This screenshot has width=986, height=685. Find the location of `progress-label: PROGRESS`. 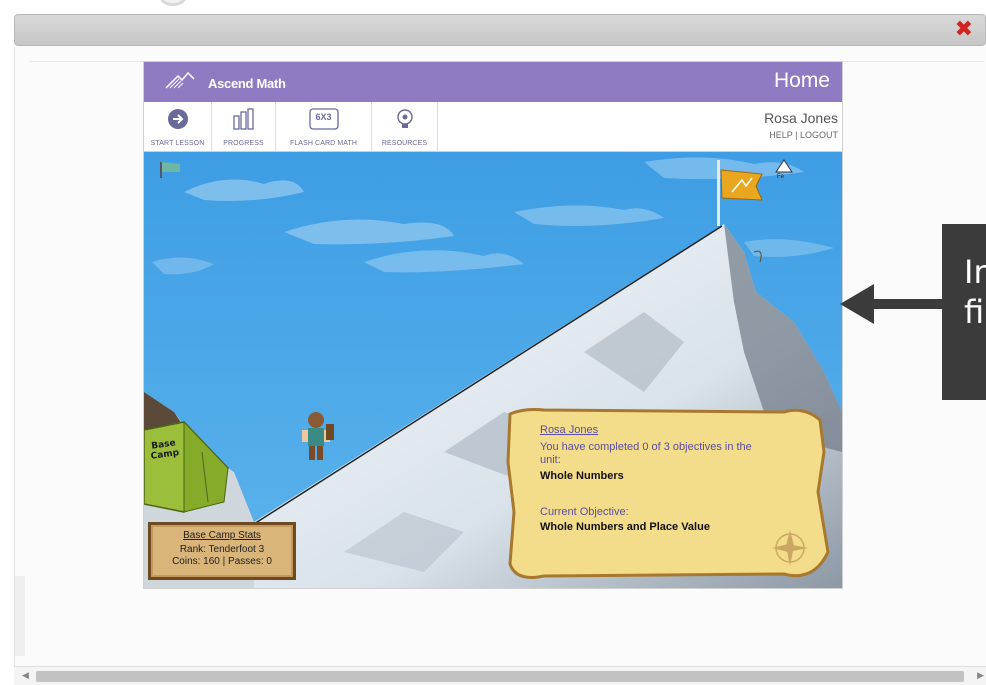

progress-label: PROGRESS is located at coordinates (243, 143).